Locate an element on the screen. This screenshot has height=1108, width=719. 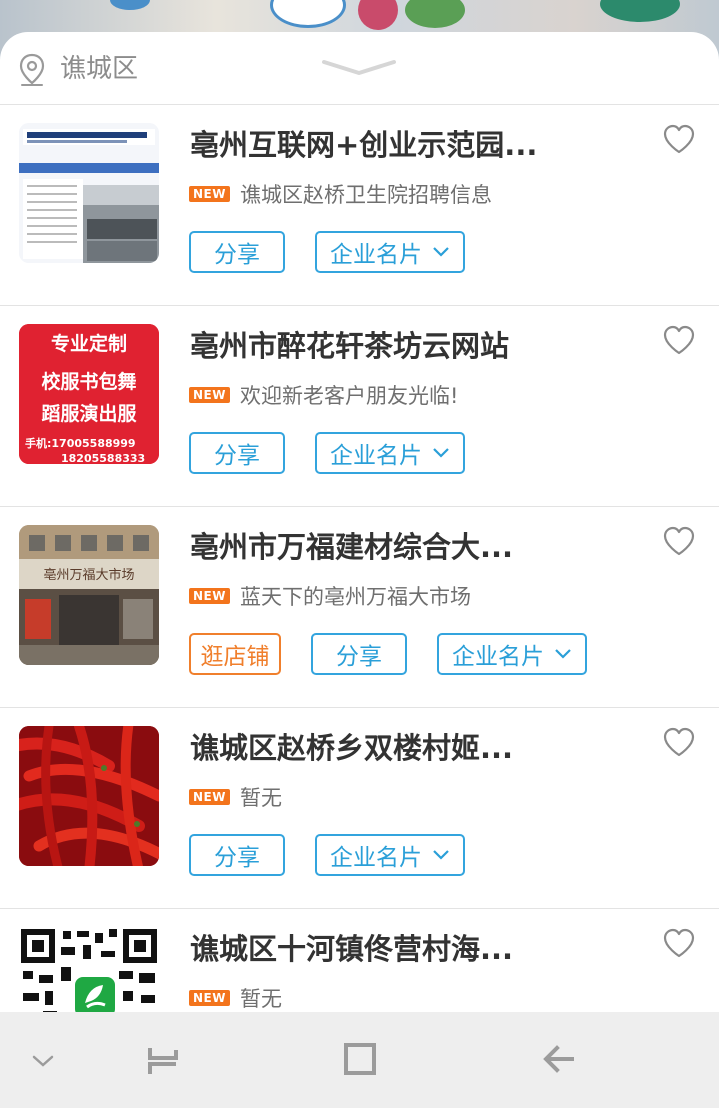
item-subtitle-row: NEW 谯城区赵桥卫生院招聘信息 is located at coordinates (340, 194).